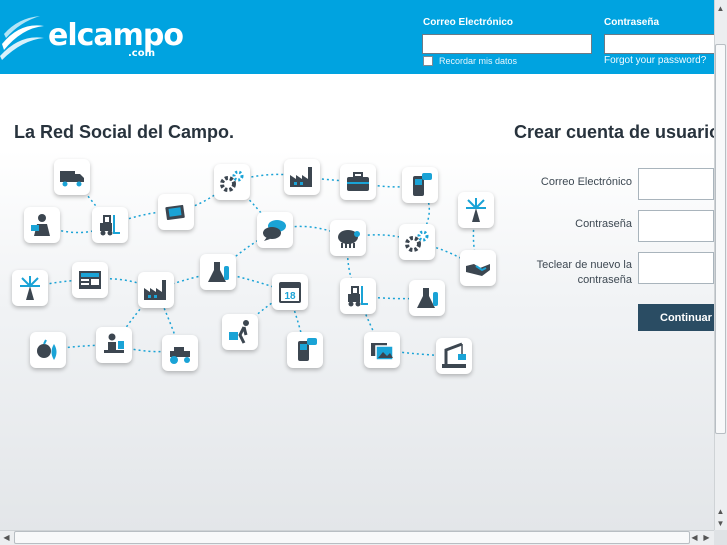  What do you see at coordinates (617, 132) in the screenshot?
I see `signup-title: Crear cuenta de usuario` at bounding box center [617, 132].